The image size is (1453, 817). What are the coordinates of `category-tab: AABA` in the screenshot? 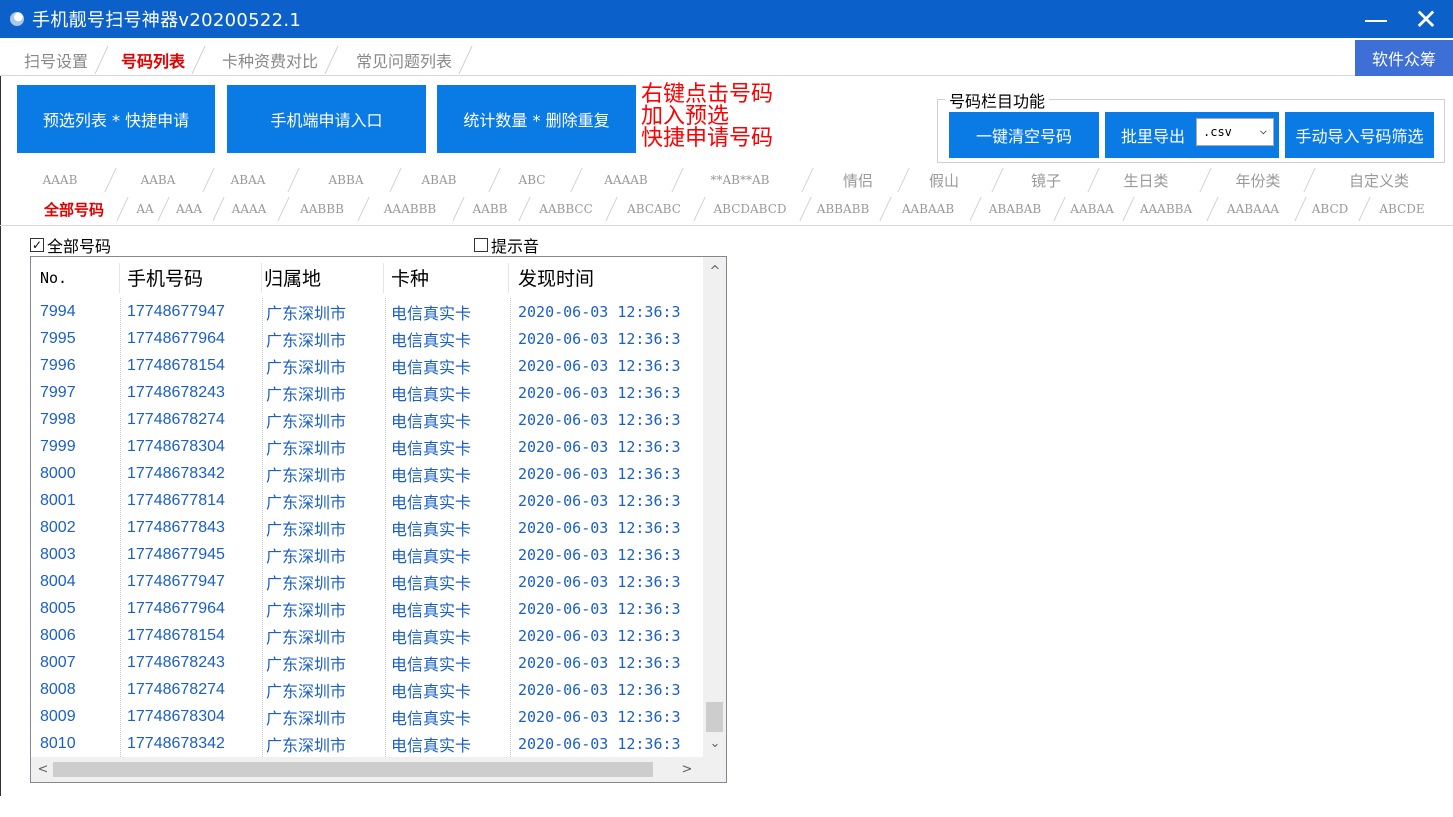 It's located at (158, 180).